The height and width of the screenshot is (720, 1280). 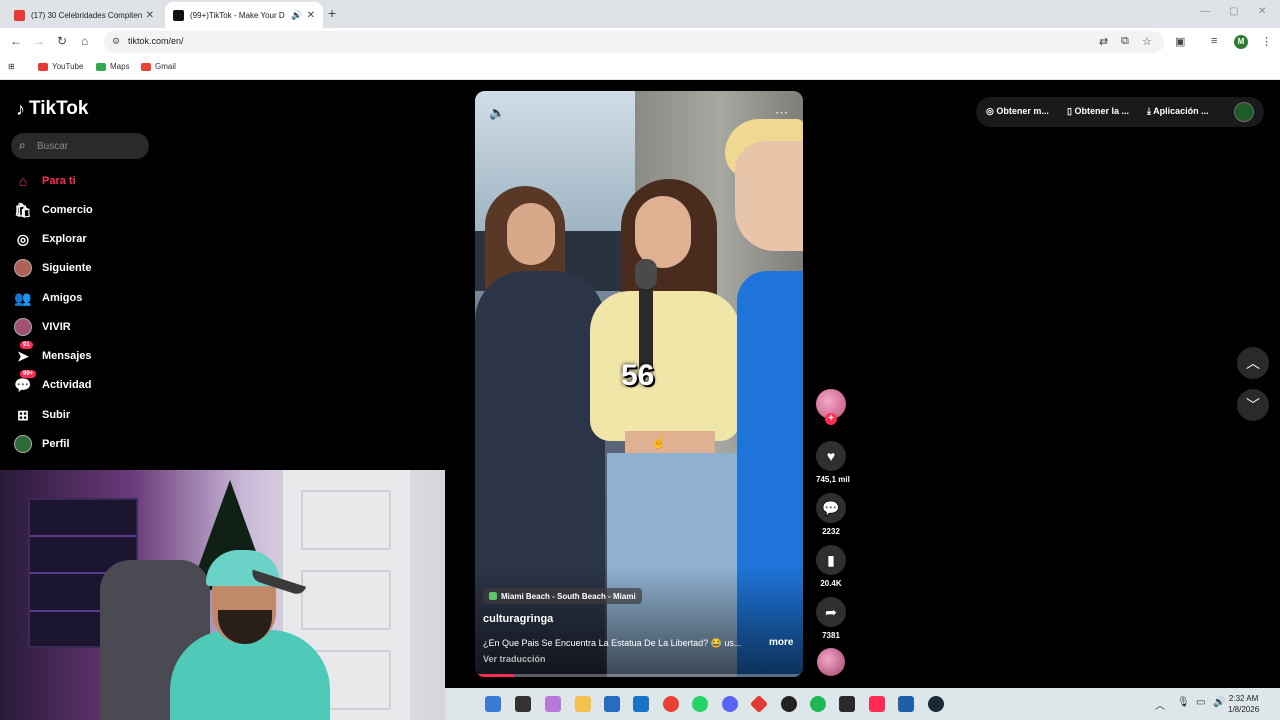 I want to click on follow-plus-icon: +, so click(x=831, y=419).